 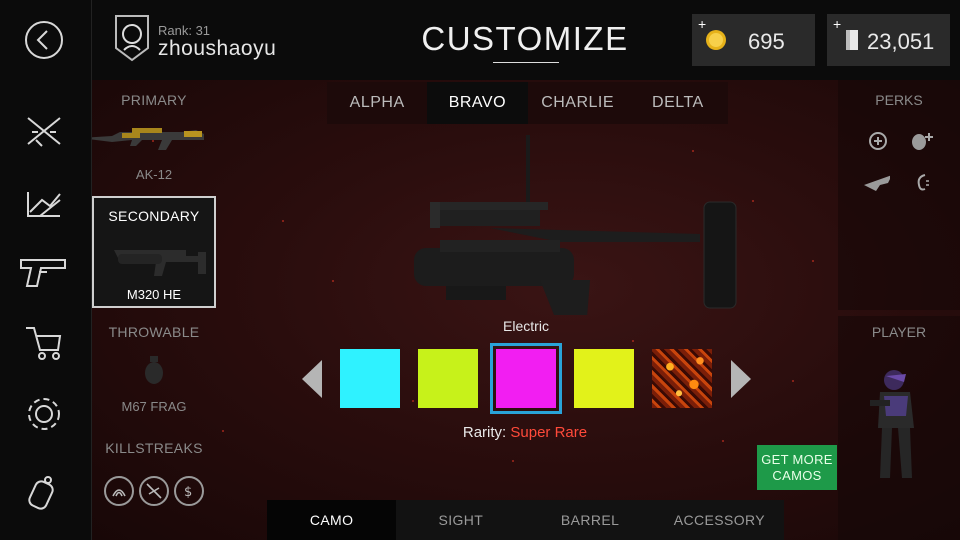 I want to click on selected-camo-name: Electric, so click(x=526, y=326).